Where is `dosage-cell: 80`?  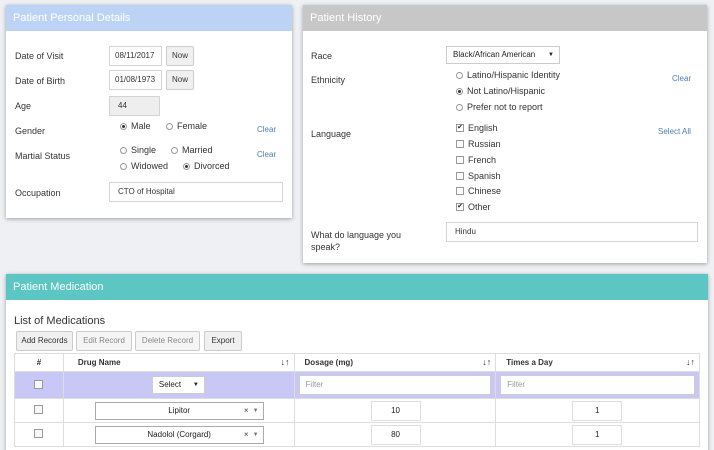 dosage-cell: 80 is located at coordinates (395, 434).